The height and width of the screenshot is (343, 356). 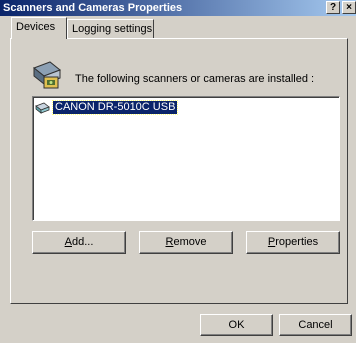 I want to click on properties-label-rest: roperties, so click(x=297, y=242).